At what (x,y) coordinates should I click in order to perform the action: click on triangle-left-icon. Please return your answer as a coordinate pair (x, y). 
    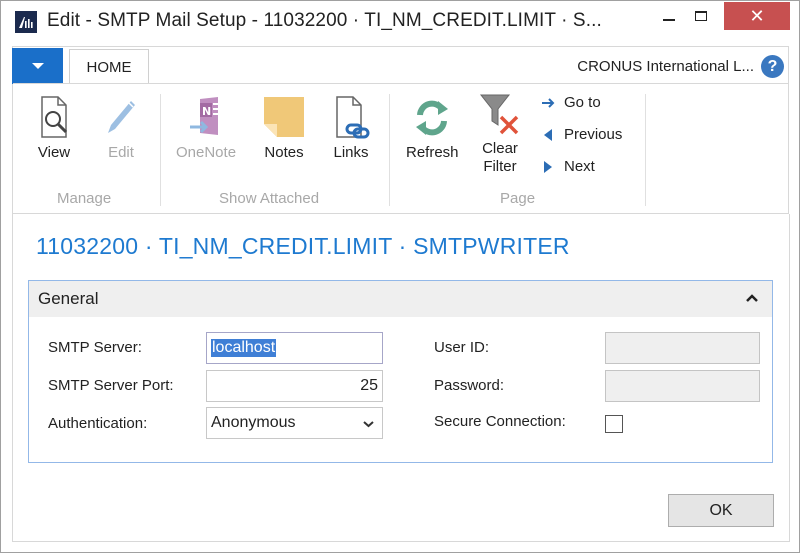
    Looking at the image, I should click on (548, 135).